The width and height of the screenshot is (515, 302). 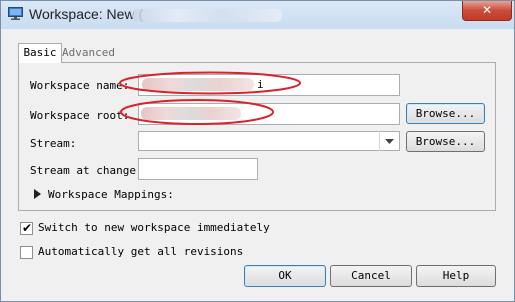 I want to click on ok-button-label: OK, so click(x=285, y=275).